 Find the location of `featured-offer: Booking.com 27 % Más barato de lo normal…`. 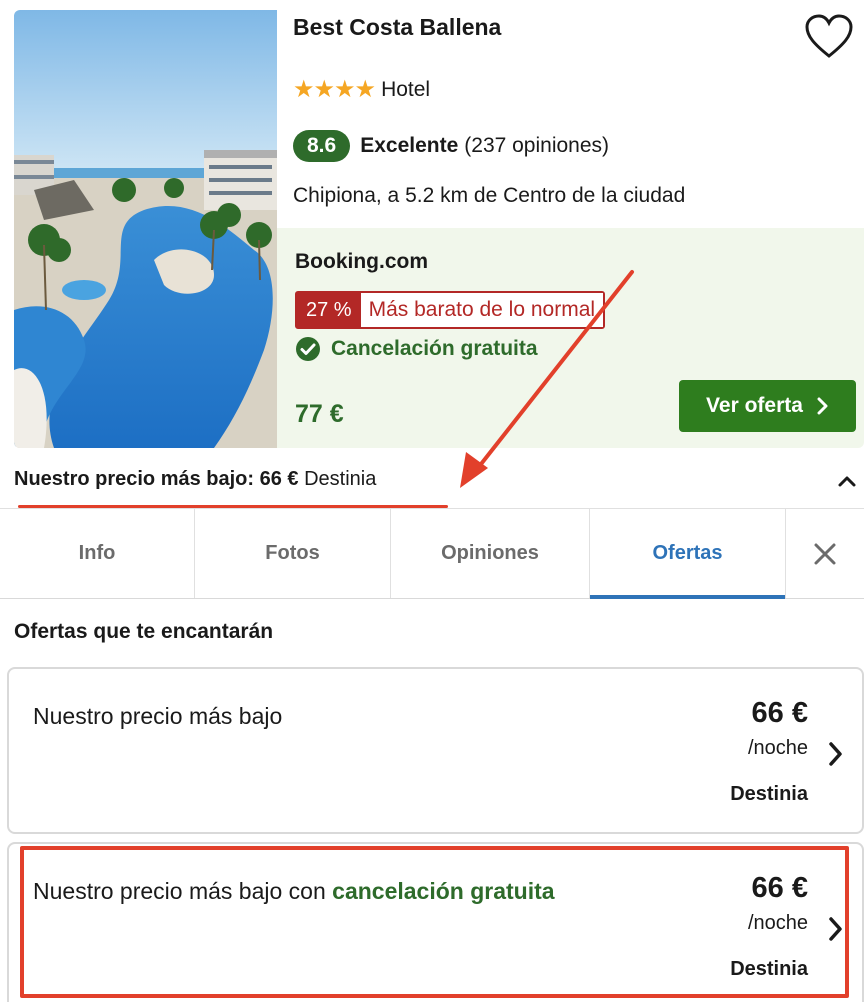

featured-offer: Booking.com 27 % Más barato de lo normal… is located at coordinates (570, 338).